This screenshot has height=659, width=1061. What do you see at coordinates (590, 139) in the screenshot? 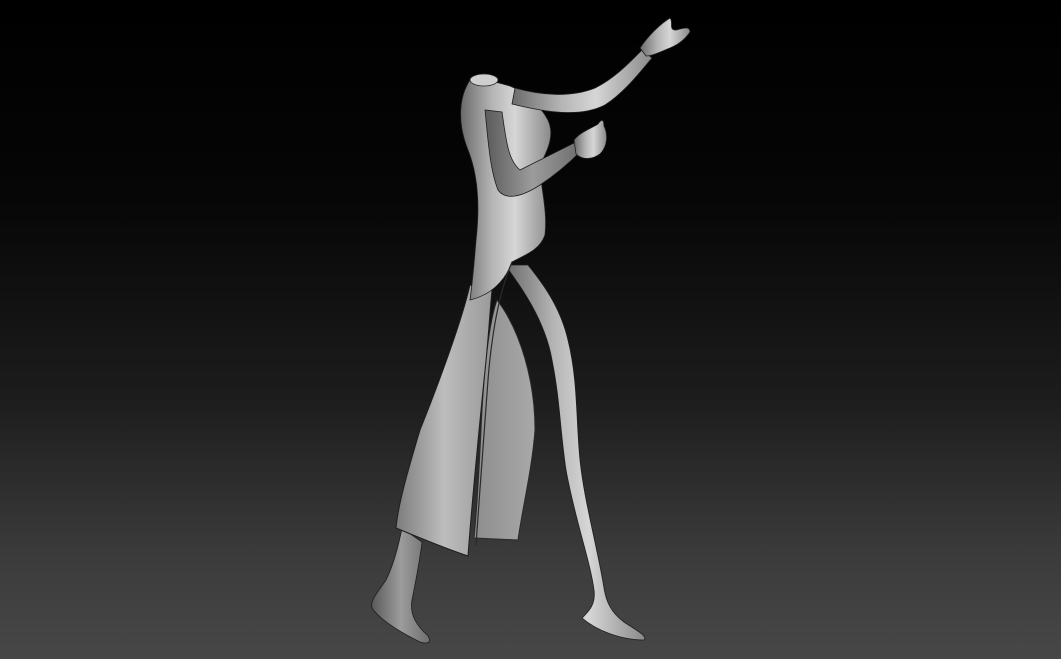
I see `bent-hand` at bounding box center [590, 139].